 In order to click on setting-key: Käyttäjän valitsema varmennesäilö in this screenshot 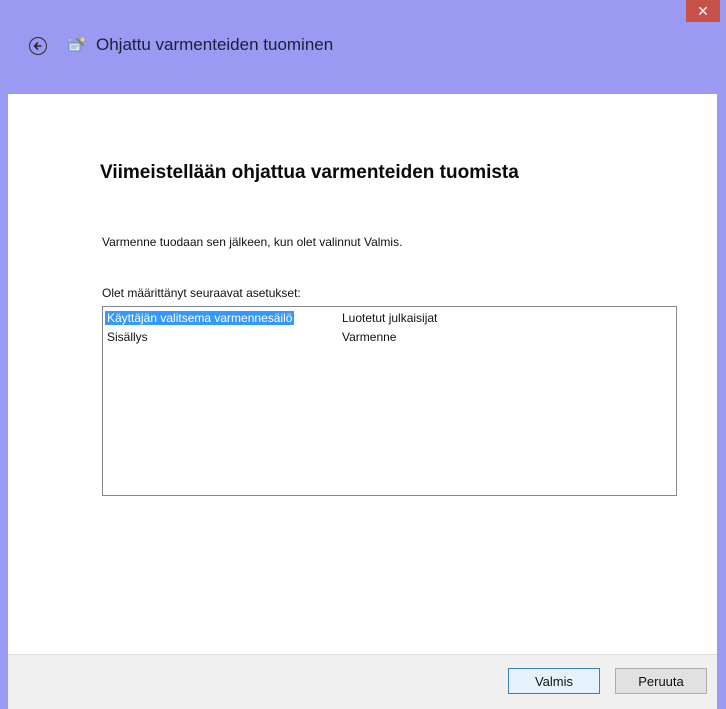, I will do `click(200, 318)`.